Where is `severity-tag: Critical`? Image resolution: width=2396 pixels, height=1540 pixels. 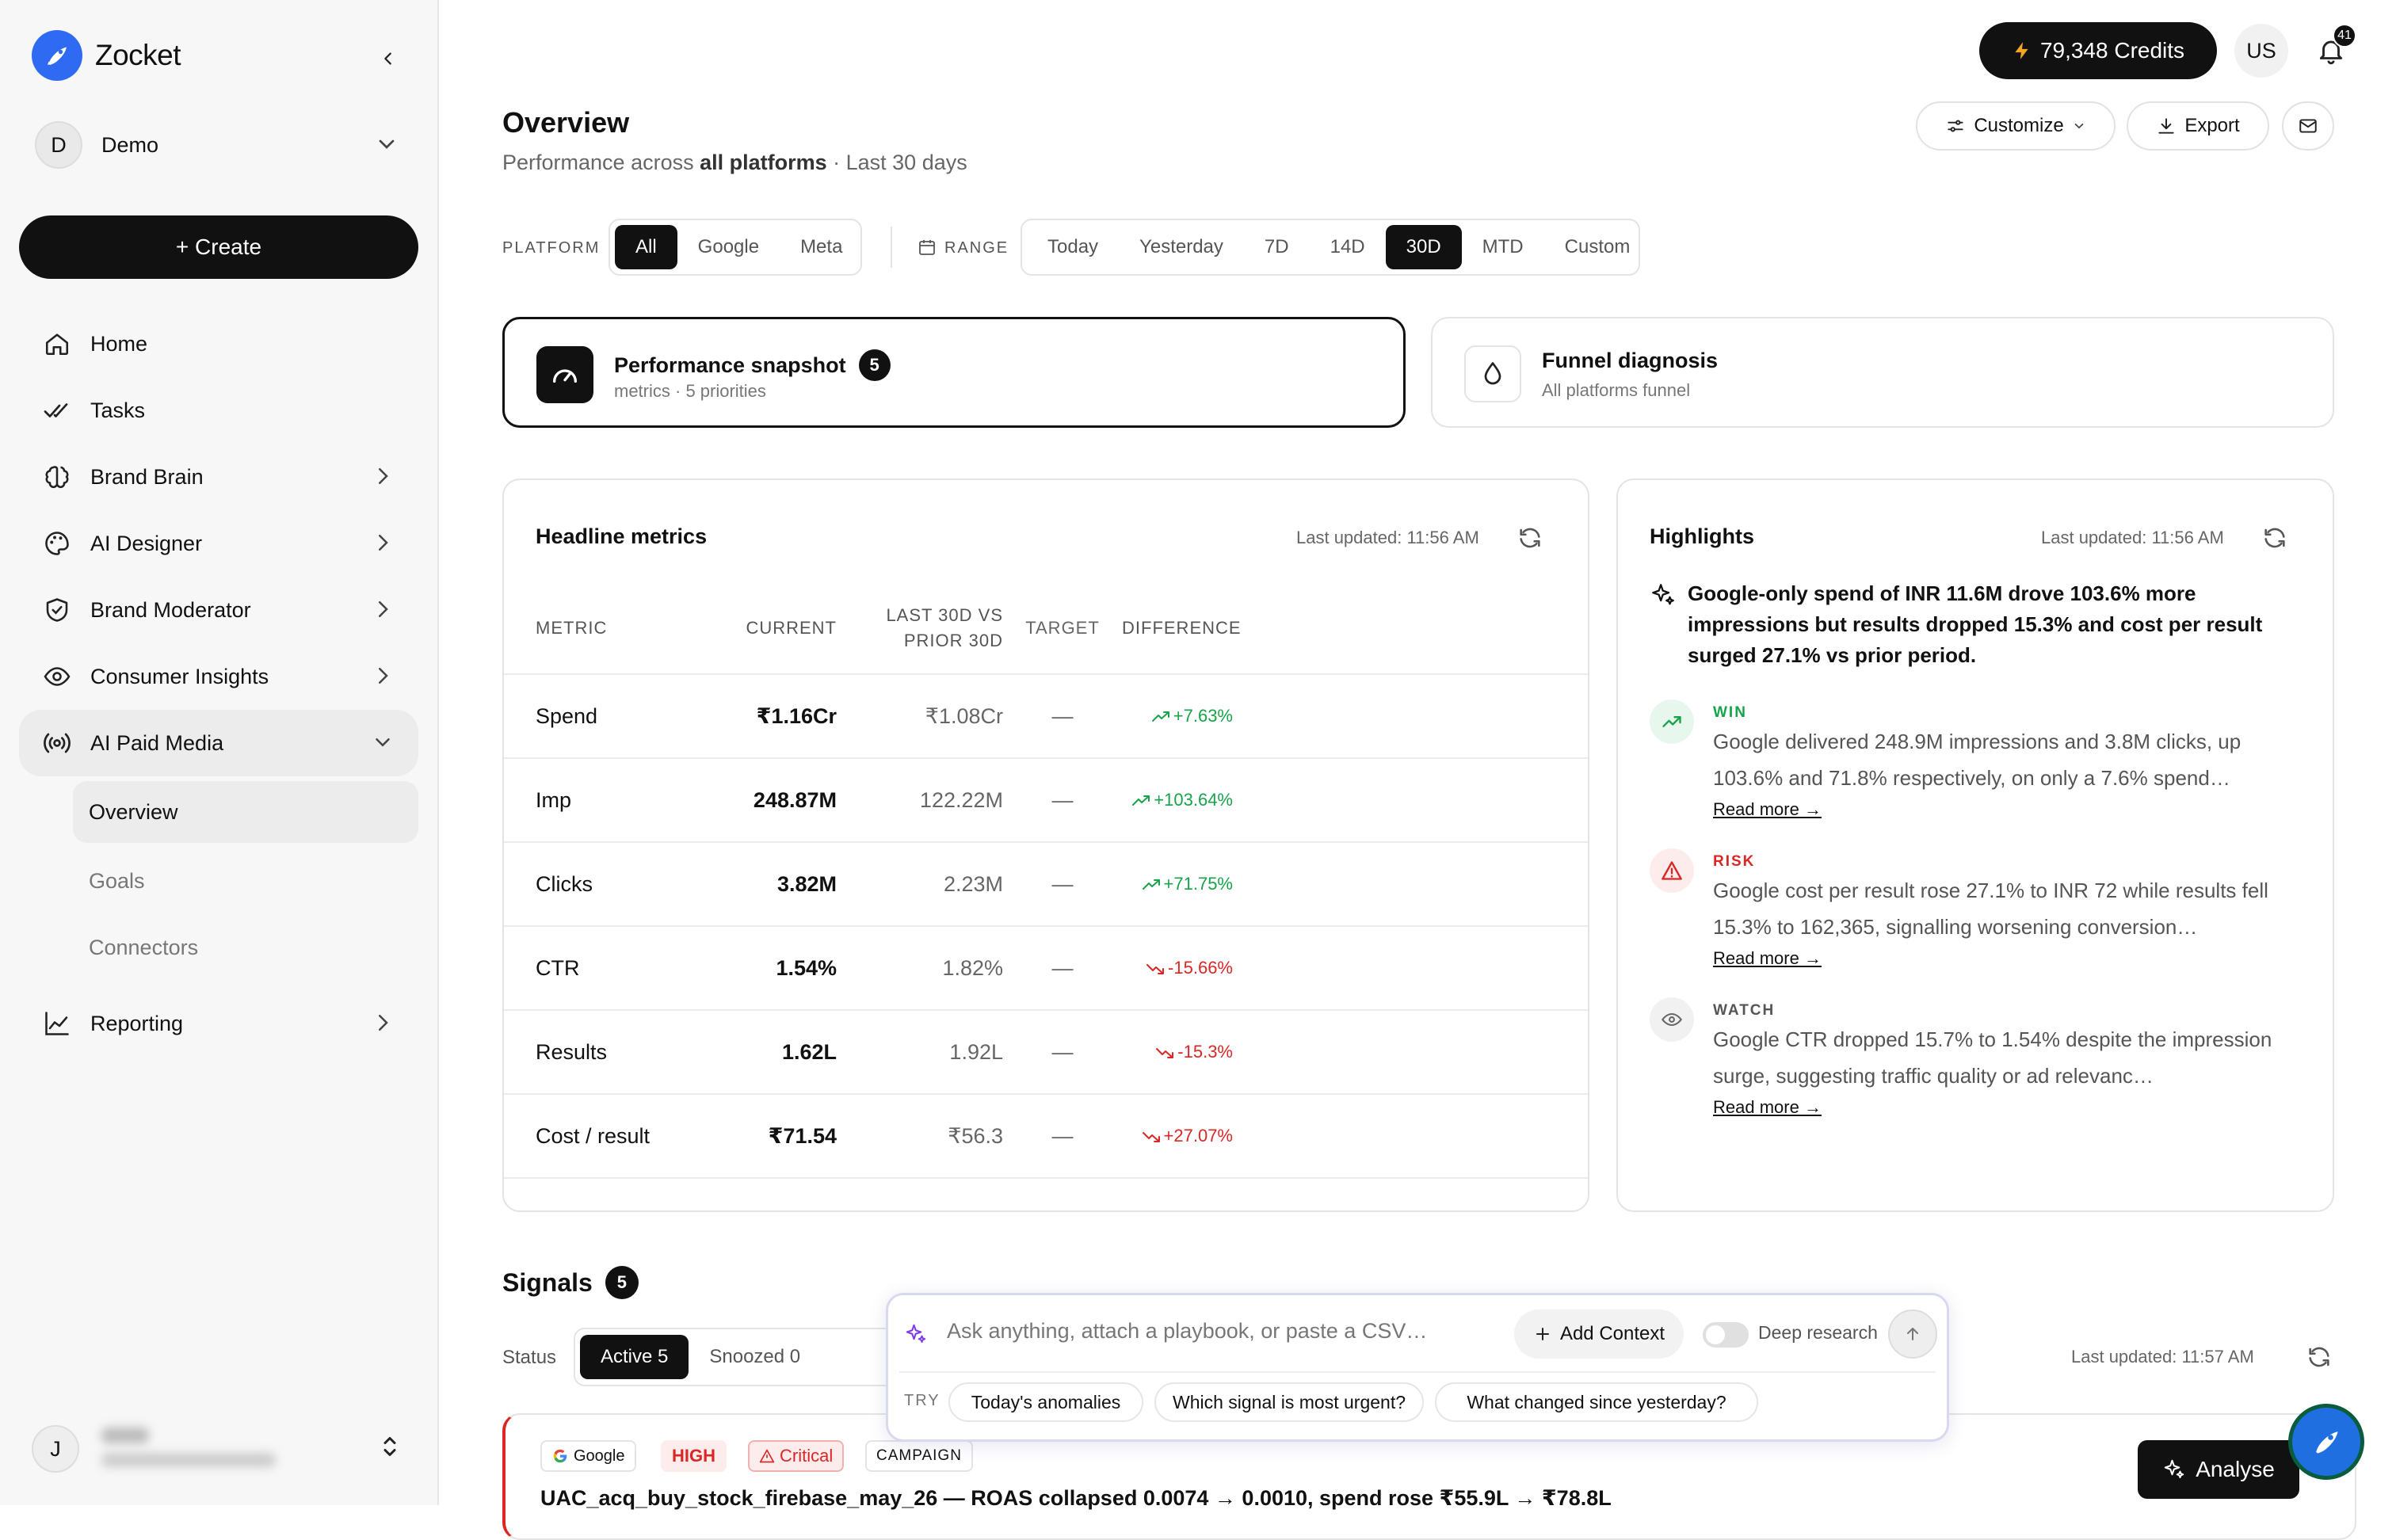 severity-tag: Critical is located at coordinates (796, 1456).